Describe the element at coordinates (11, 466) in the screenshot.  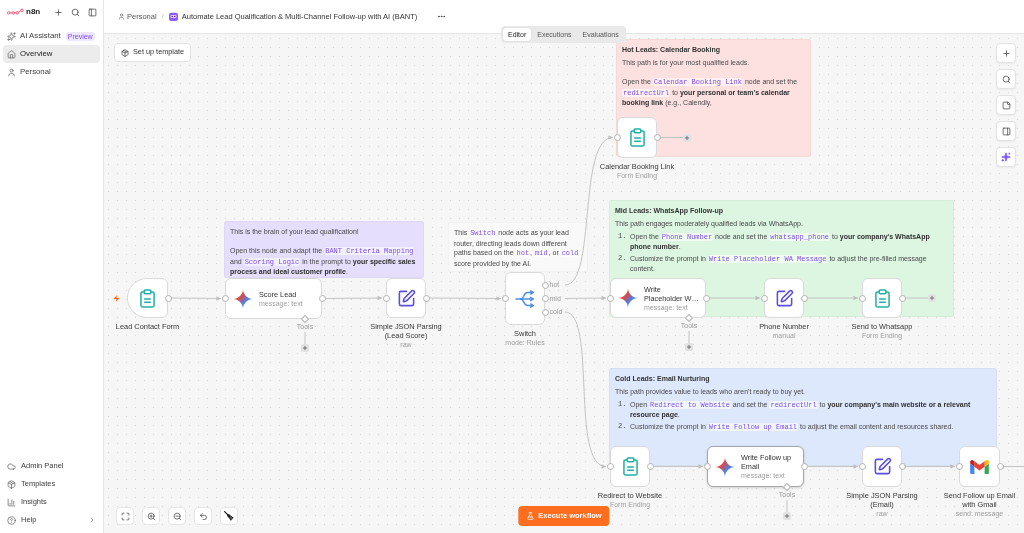
I see `cloud-icon` at that location.